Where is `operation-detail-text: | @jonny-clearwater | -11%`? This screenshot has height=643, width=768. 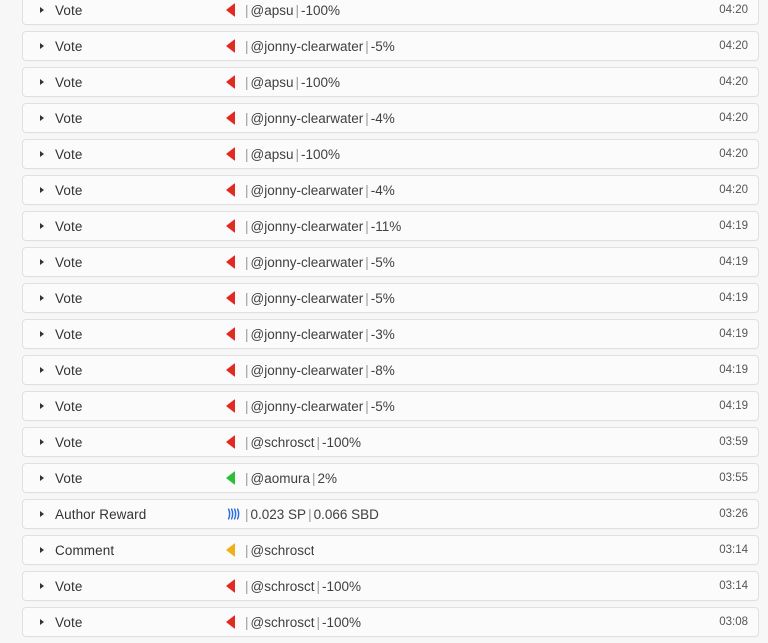 operation-detail-text: | @jonny-clearwater | -11% is located at coordinates (322, 226).